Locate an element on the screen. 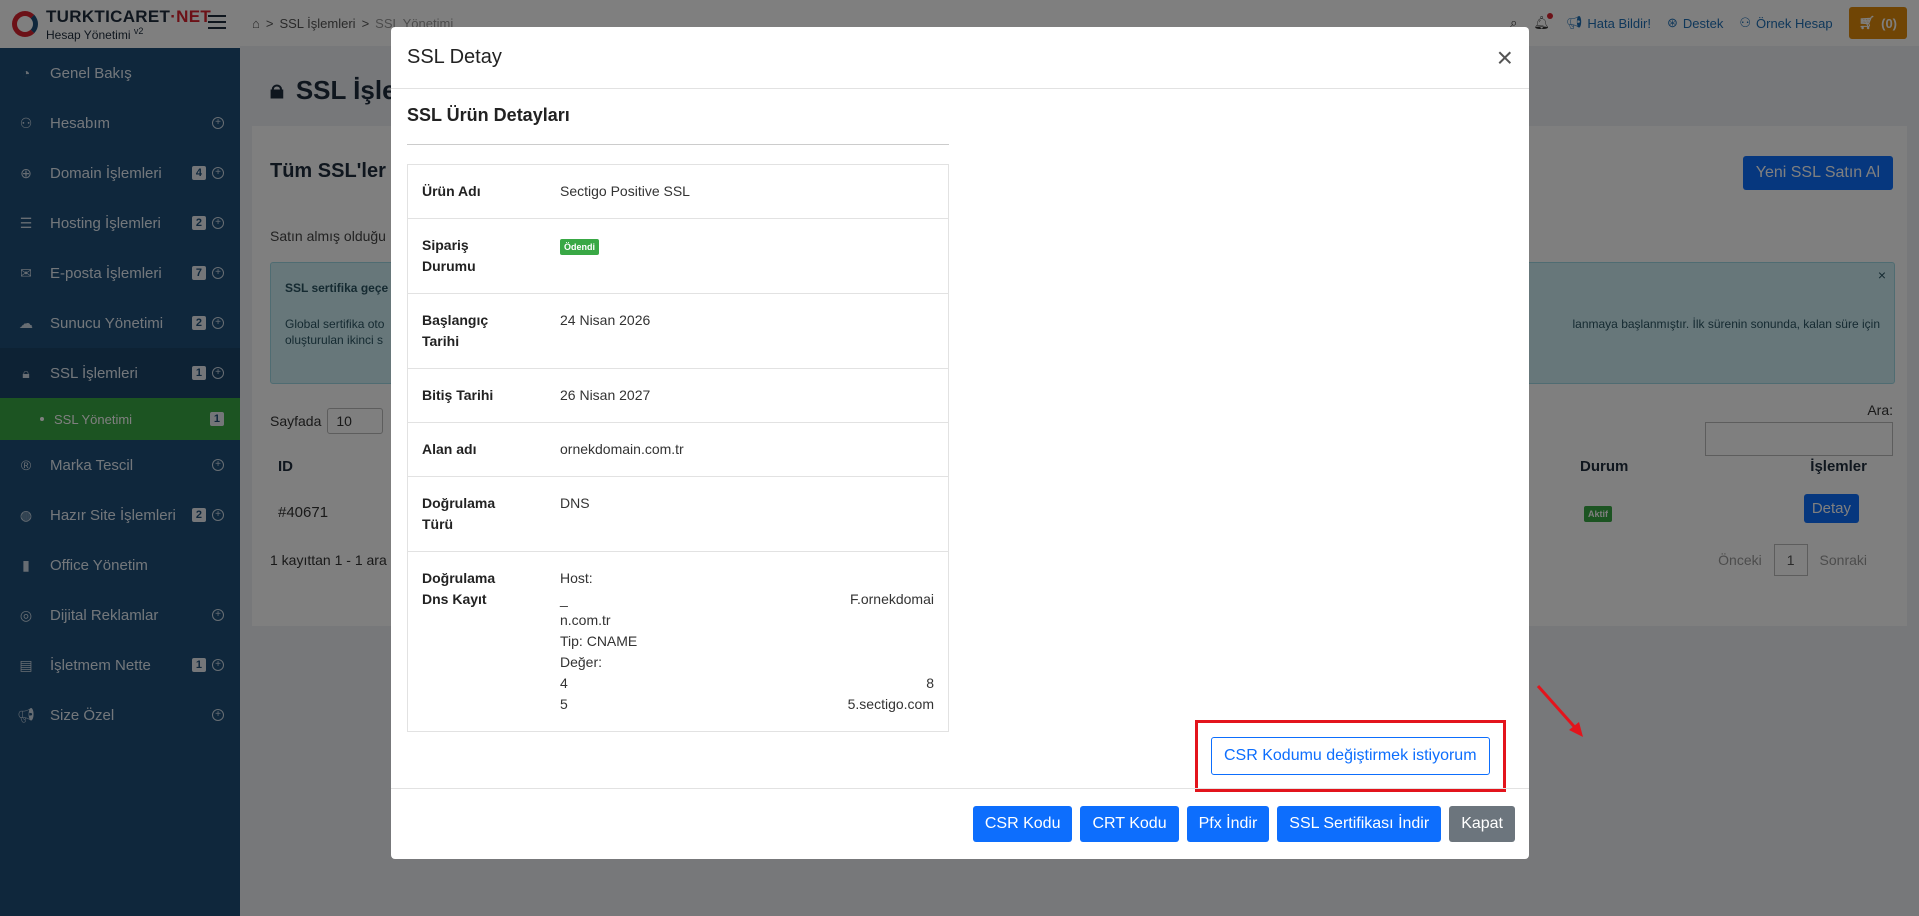 The width and height of the screenshot is (1919, 916). detail-row: Ürün Adı Sectigo Positive SSL is located at coordinates (678, 192).